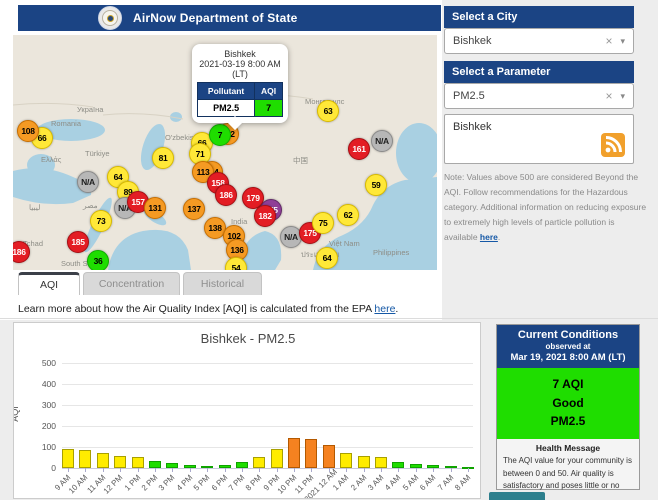 The height and width of the screenshot is (500, 658). I want to click on tab-concentration: Concentration, so click(131, 283).